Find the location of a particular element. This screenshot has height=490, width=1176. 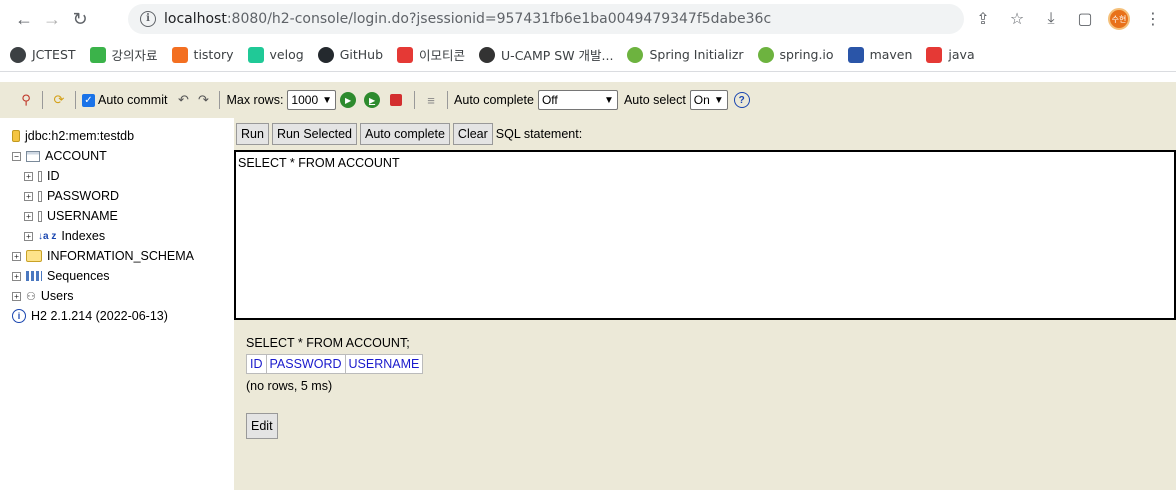

stop-icon is located at coordinates (396, 100).